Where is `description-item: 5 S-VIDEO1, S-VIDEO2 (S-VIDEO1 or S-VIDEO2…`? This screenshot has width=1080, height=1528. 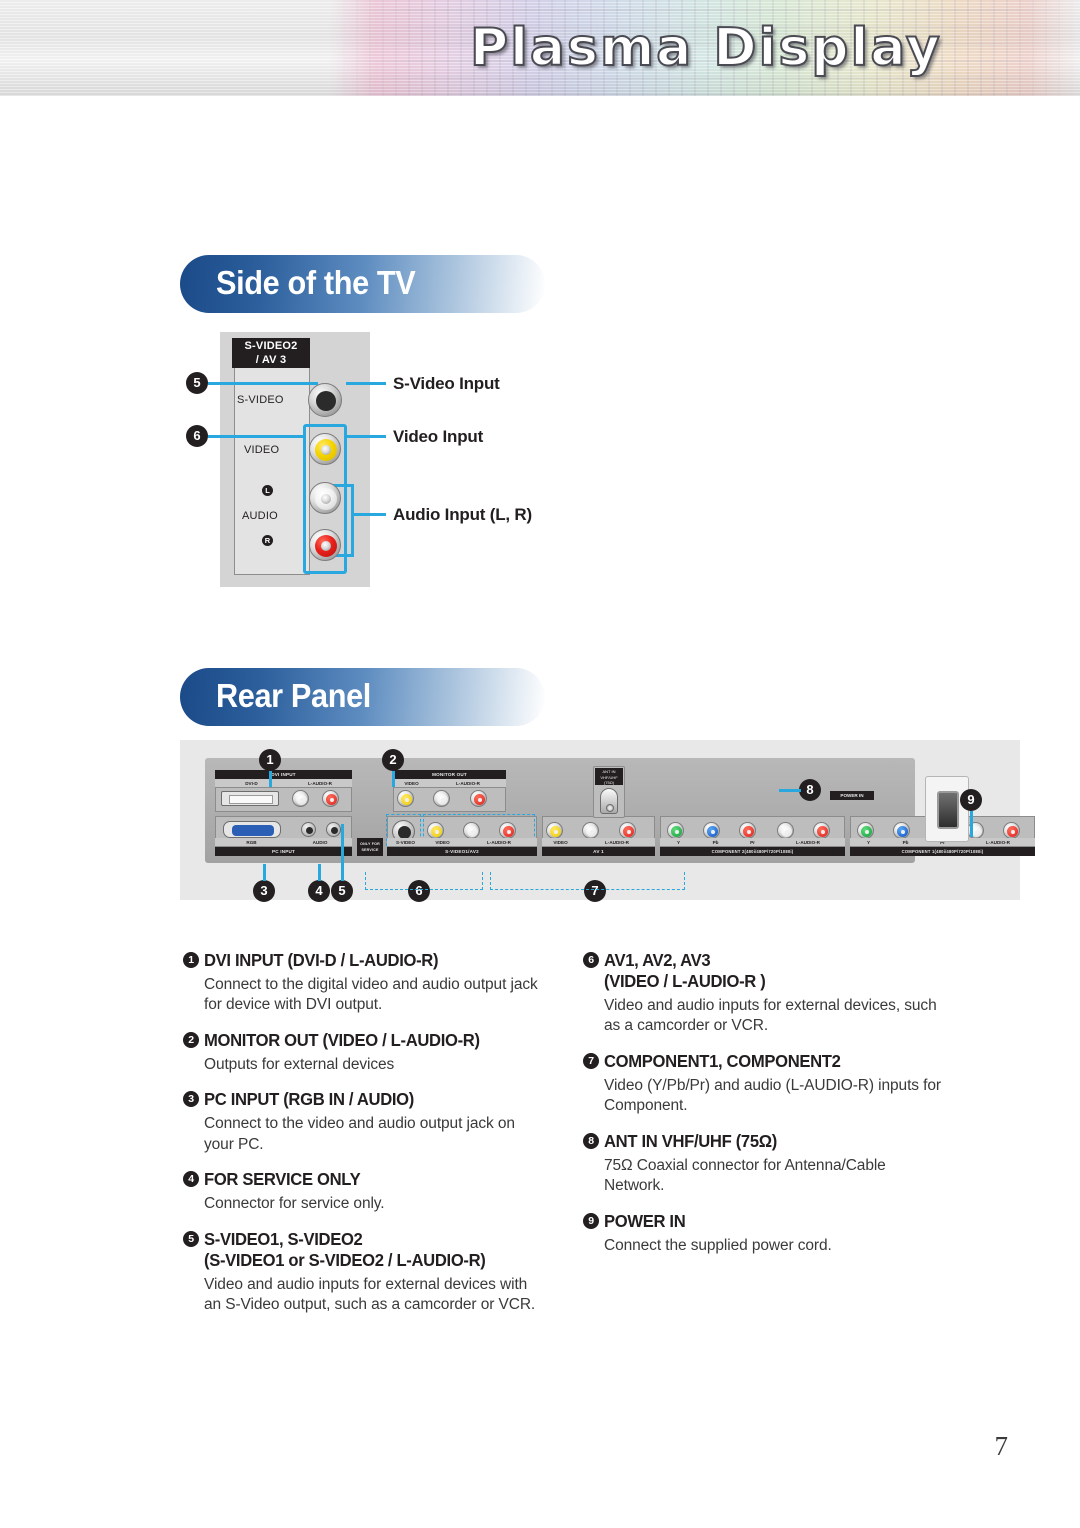
description-item: 5 S-VIDEO1, S-VIDEO2 (S-VIDEO1 or S-VIDEO2… is located at coordinates (363, 1272).